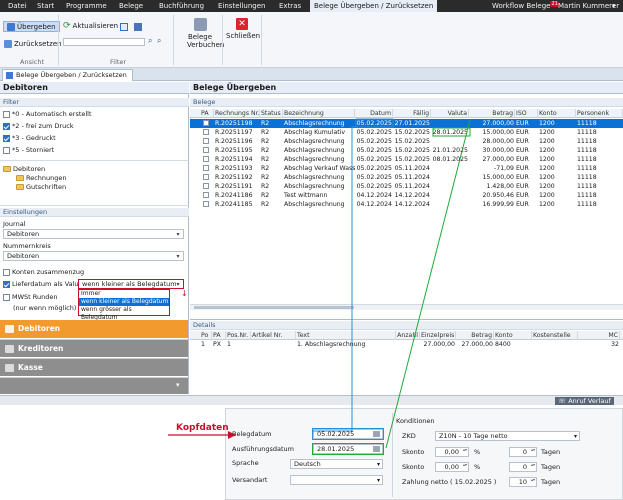 This screenshot has height=500, width=623. Describe the element at coordinates (31, 26) in the screenshot. I see `uebergeben-button: Übergeben` at that location.